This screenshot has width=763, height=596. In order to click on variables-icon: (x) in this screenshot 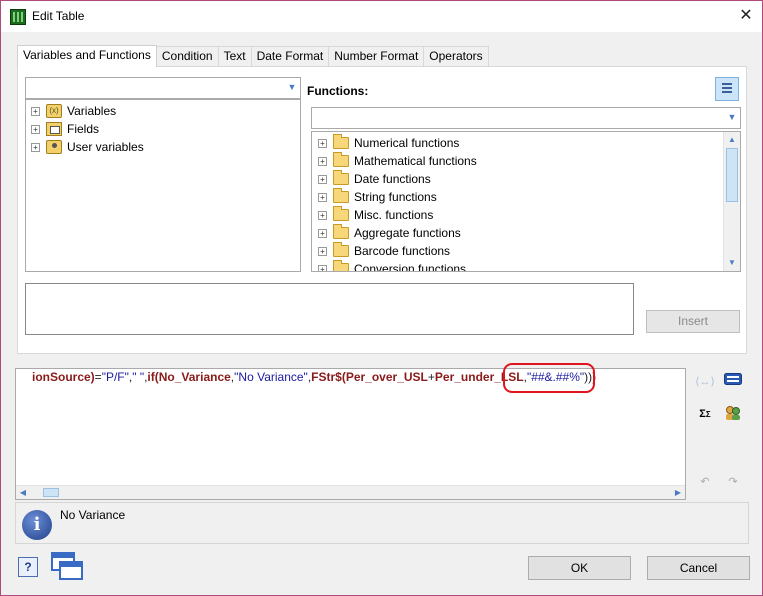, I will do `click(54, 111)`.